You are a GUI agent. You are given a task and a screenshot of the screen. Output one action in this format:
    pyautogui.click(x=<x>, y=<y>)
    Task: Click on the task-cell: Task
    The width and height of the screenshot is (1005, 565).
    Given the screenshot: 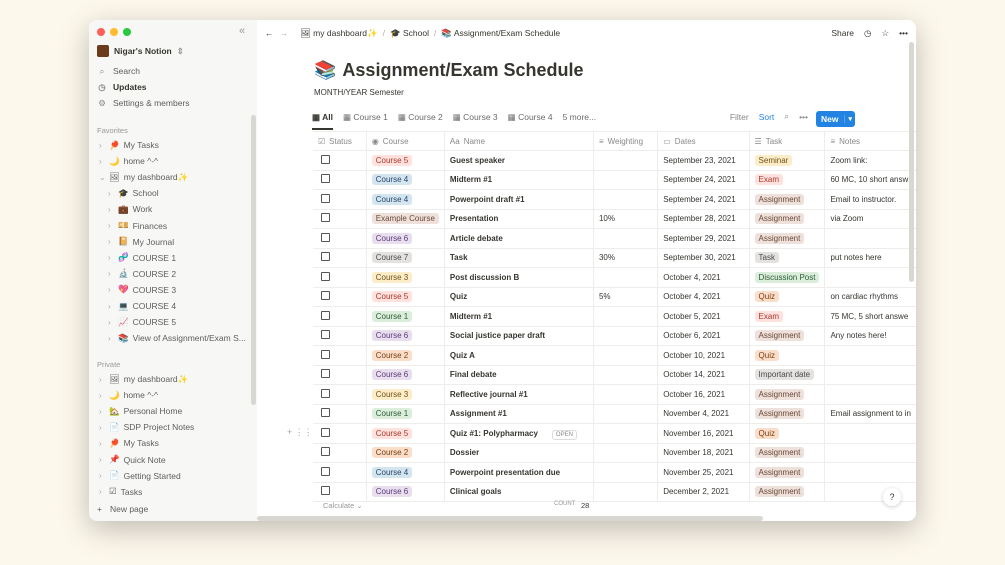 What is the action you would take?
    pyautogui.click(x=786, y=258)
    